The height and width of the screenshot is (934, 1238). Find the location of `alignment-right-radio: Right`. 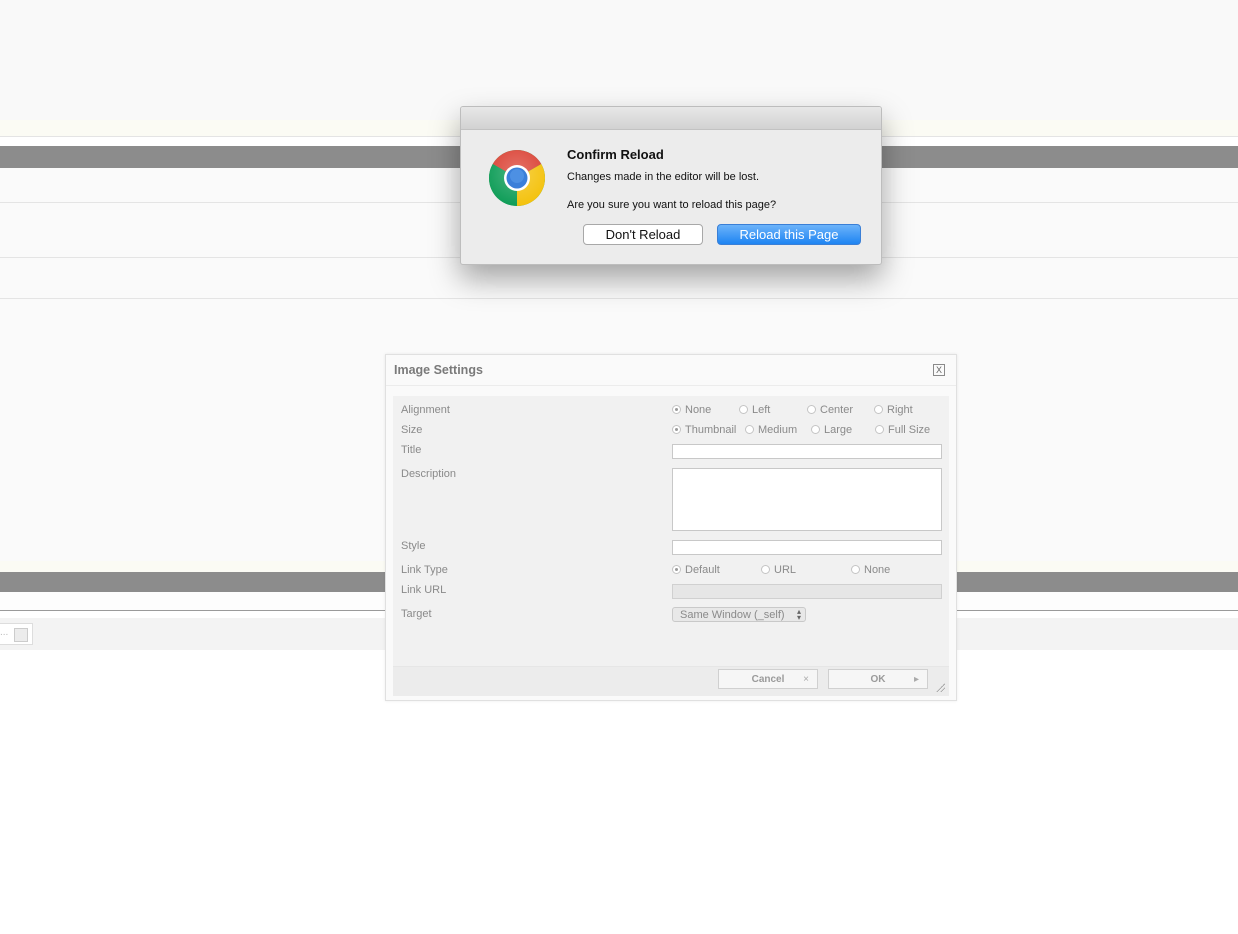

alignment-right-radio: Right is located at coordinates (893, 410).